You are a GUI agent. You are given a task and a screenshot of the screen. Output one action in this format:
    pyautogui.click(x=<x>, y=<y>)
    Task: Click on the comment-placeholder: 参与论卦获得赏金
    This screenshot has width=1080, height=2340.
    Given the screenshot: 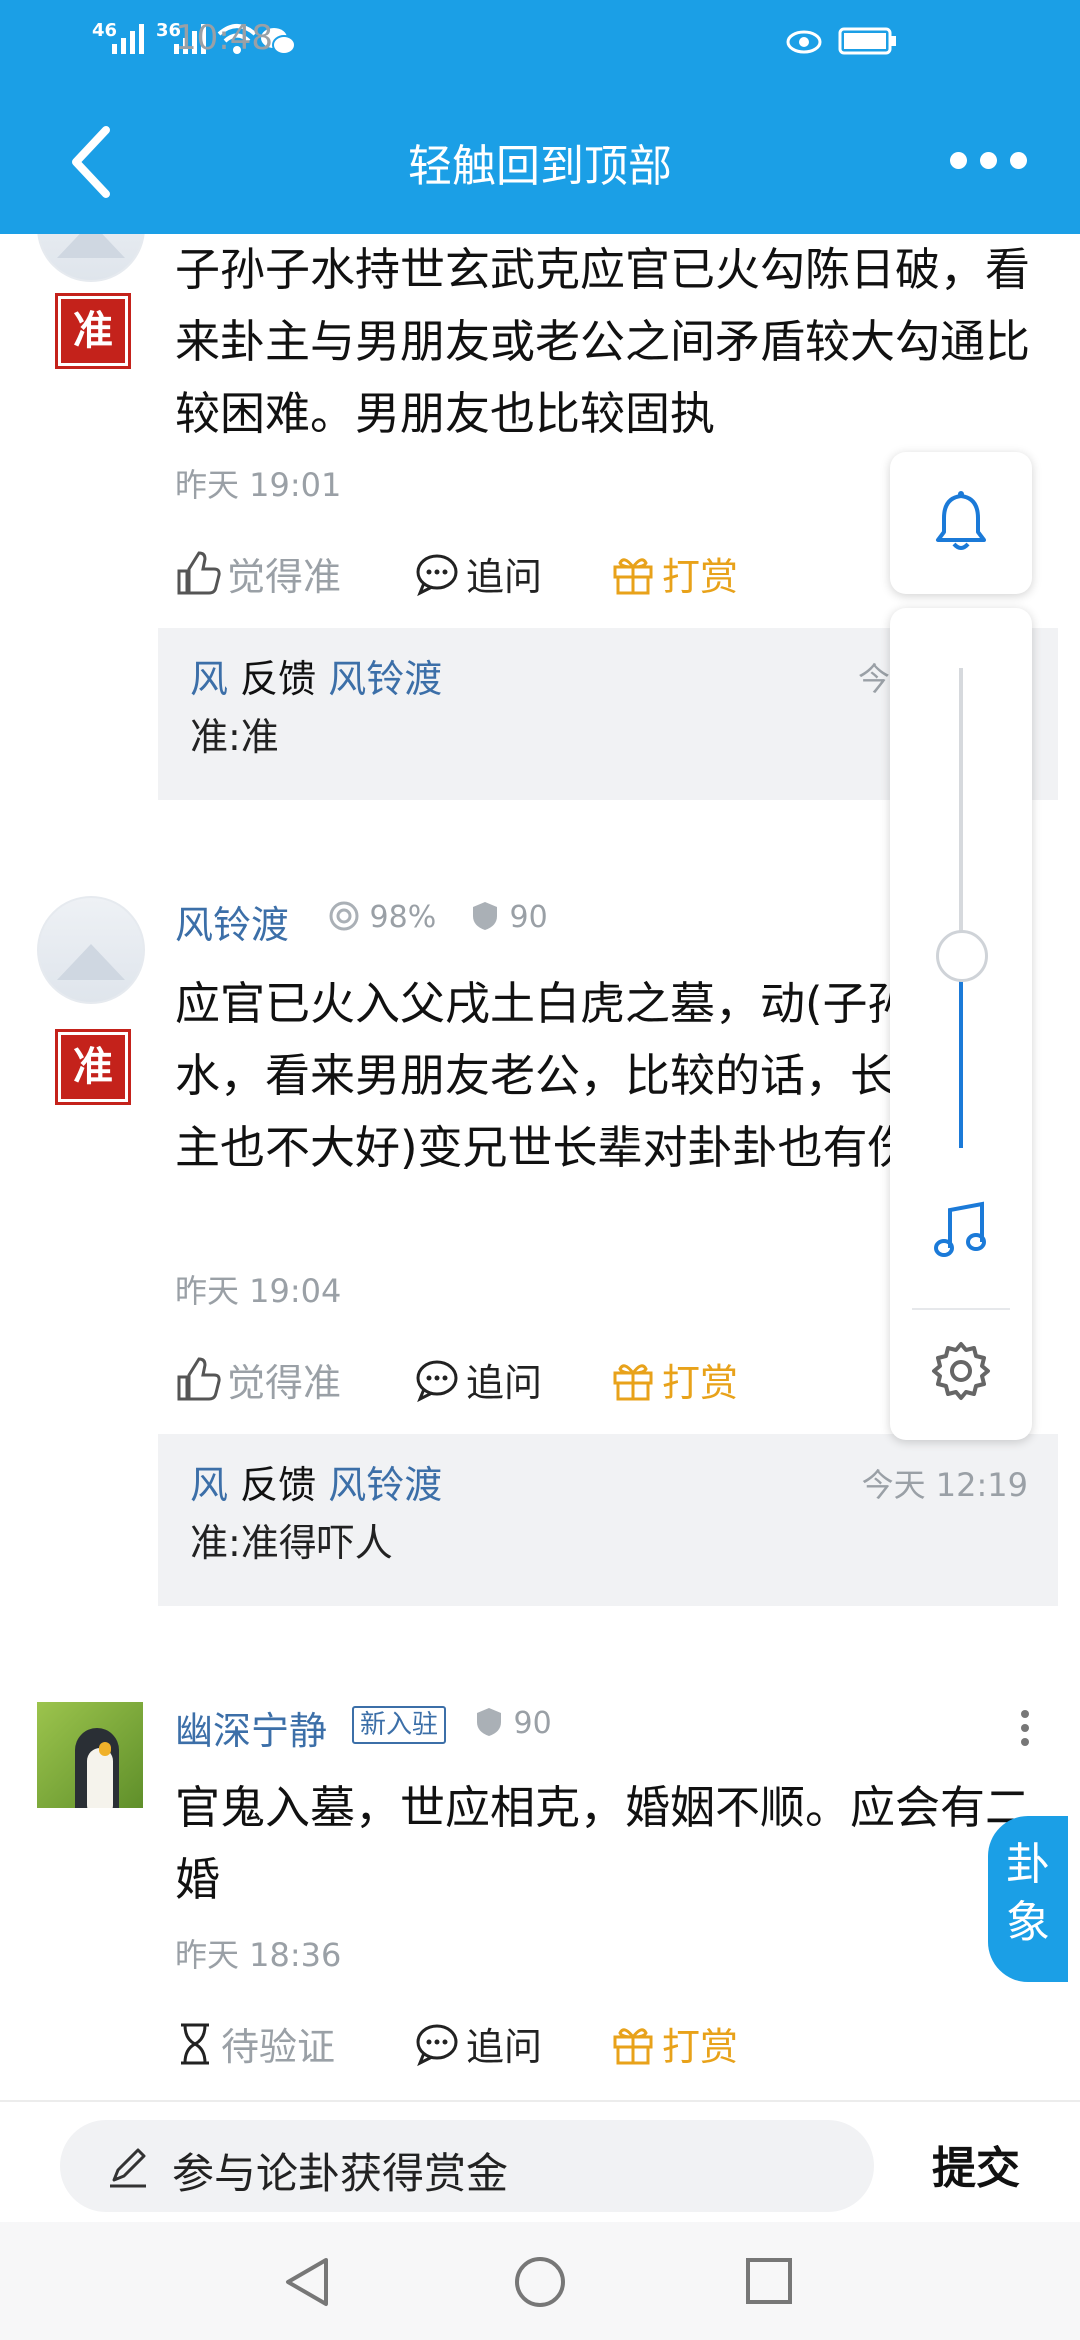 What is the action you would take?
    pyautogui.click(x=340, y=2173)
    